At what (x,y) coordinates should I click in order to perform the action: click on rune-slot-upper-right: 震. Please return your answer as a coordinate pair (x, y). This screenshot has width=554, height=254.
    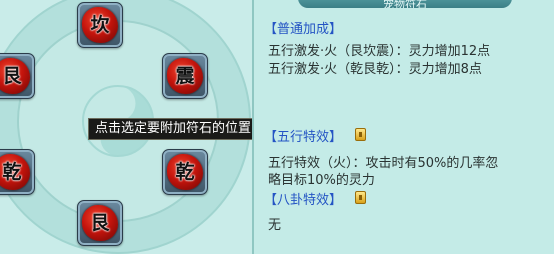
    Looking at the image, I should click on (185, 76).